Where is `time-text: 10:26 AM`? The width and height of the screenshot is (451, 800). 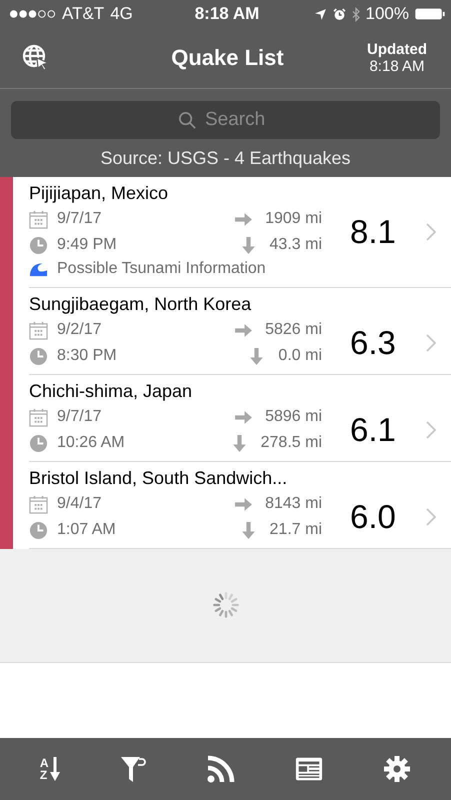
time-text: 10:26 AM is located at coordinates (91, 443).